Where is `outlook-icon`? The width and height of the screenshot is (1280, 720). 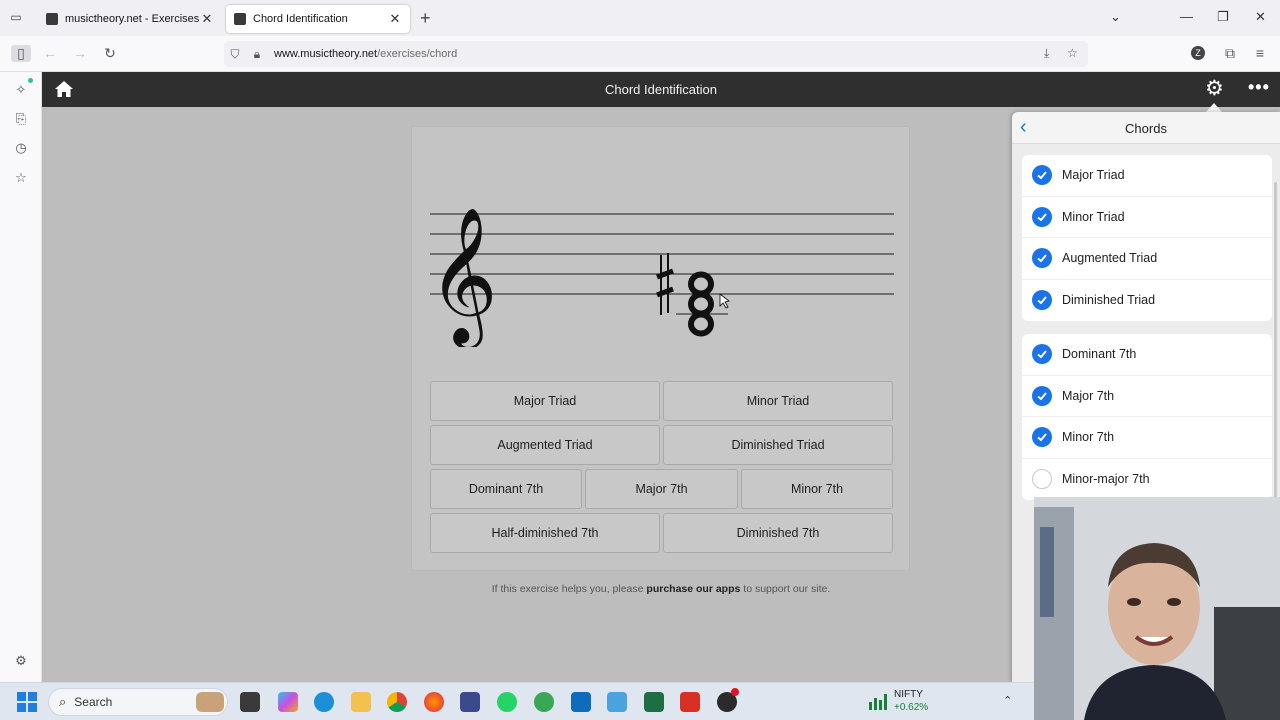 outlook-icon is located at coordinates (581, 702).